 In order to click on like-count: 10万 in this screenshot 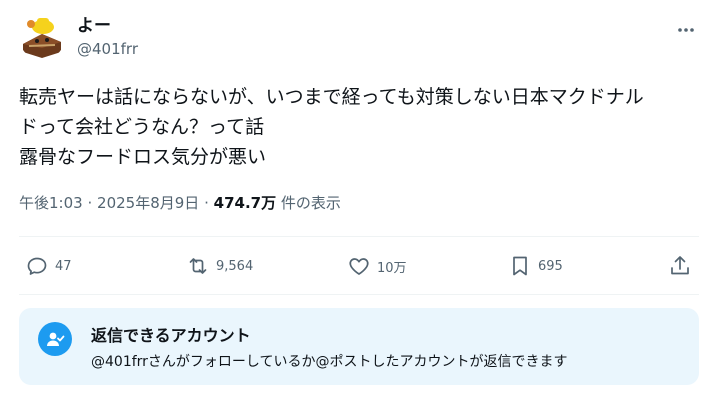, I will do `click(392, 268)`.